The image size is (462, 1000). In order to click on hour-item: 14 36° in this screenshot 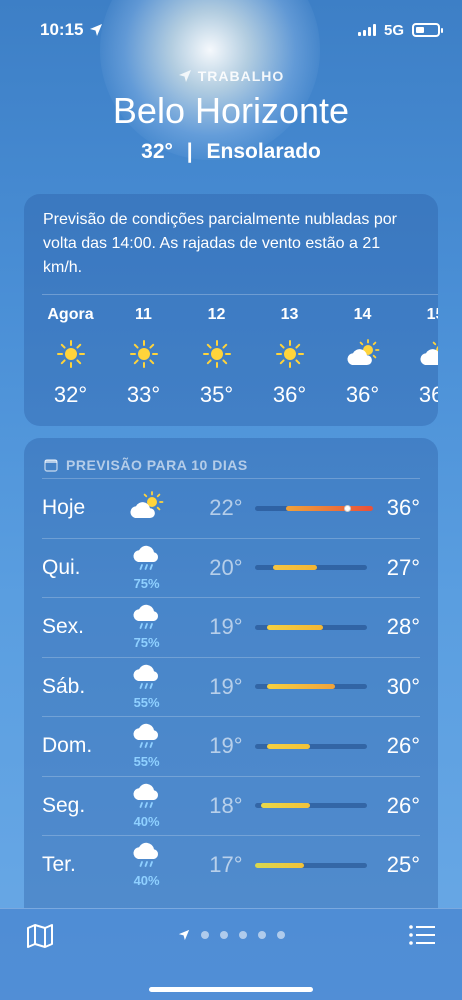, I will do `click(362, 357)`.